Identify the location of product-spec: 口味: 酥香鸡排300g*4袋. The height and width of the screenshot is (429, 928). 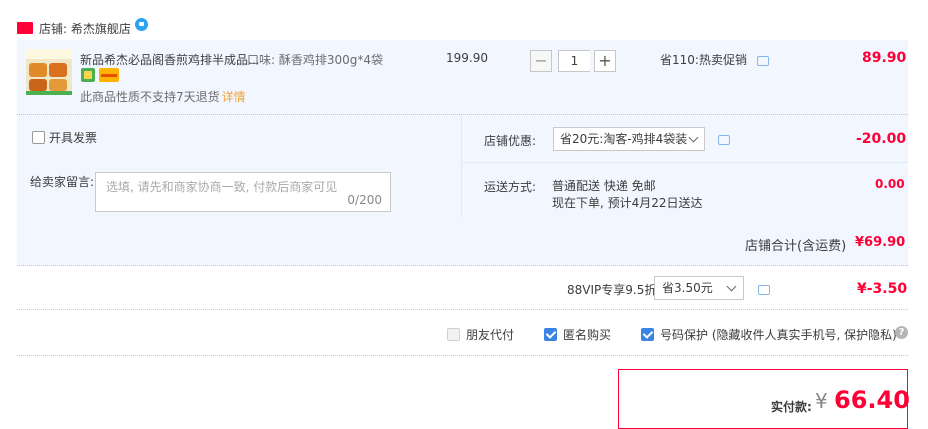
(315, 60).